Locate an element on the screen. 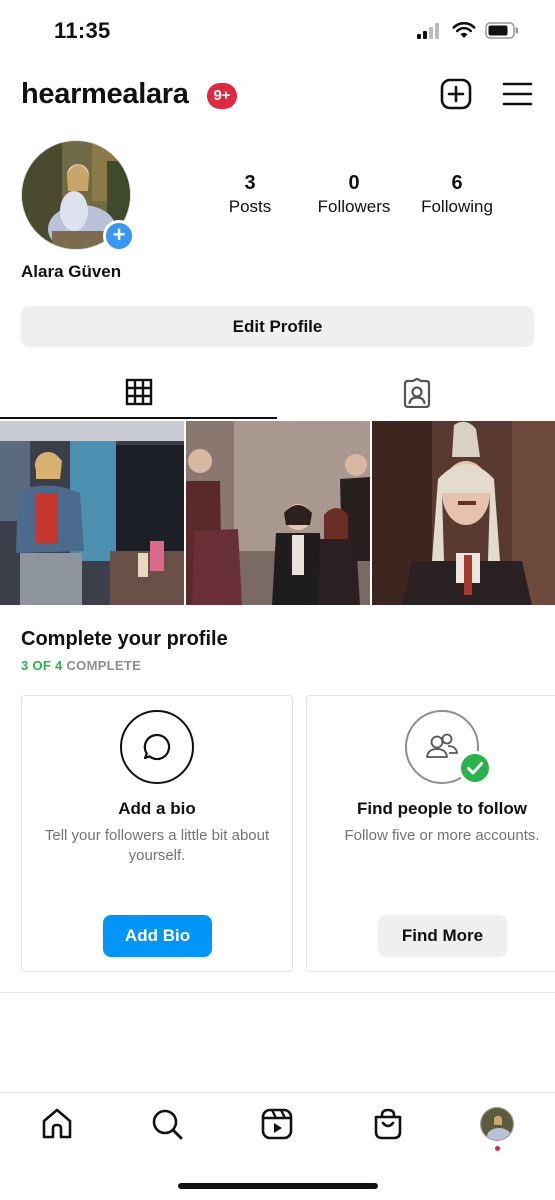 The width and height of the screenshot is (555, 1200). notification-badge: 9+ is located at coordinates (222, 96).